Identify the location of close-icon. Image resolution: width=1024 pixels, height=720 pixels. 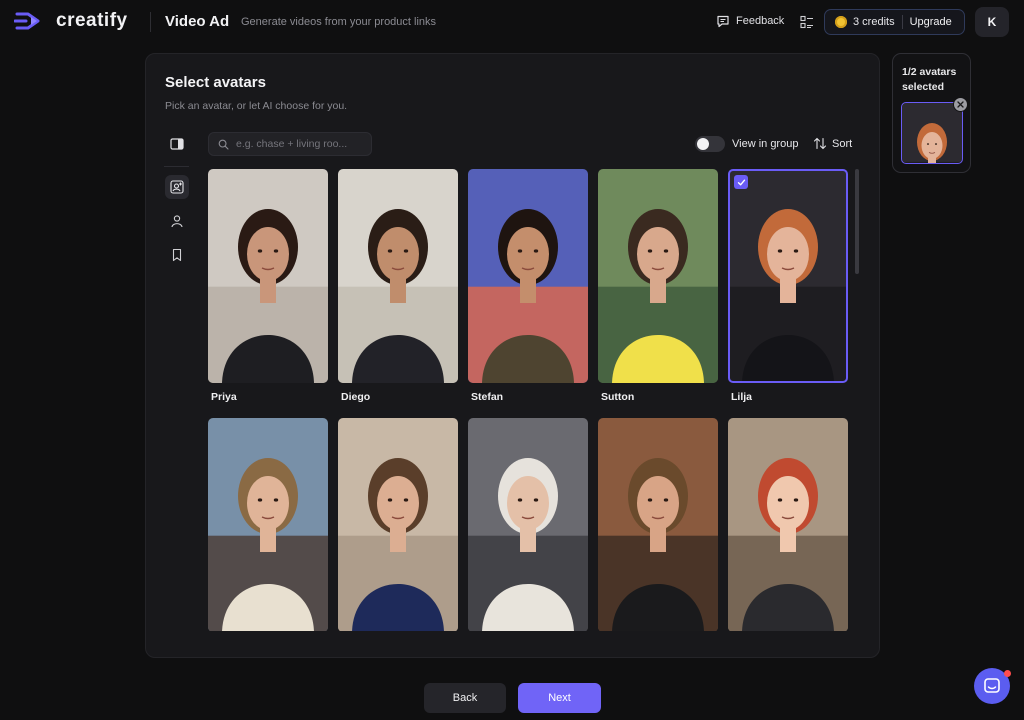
(960, 104).